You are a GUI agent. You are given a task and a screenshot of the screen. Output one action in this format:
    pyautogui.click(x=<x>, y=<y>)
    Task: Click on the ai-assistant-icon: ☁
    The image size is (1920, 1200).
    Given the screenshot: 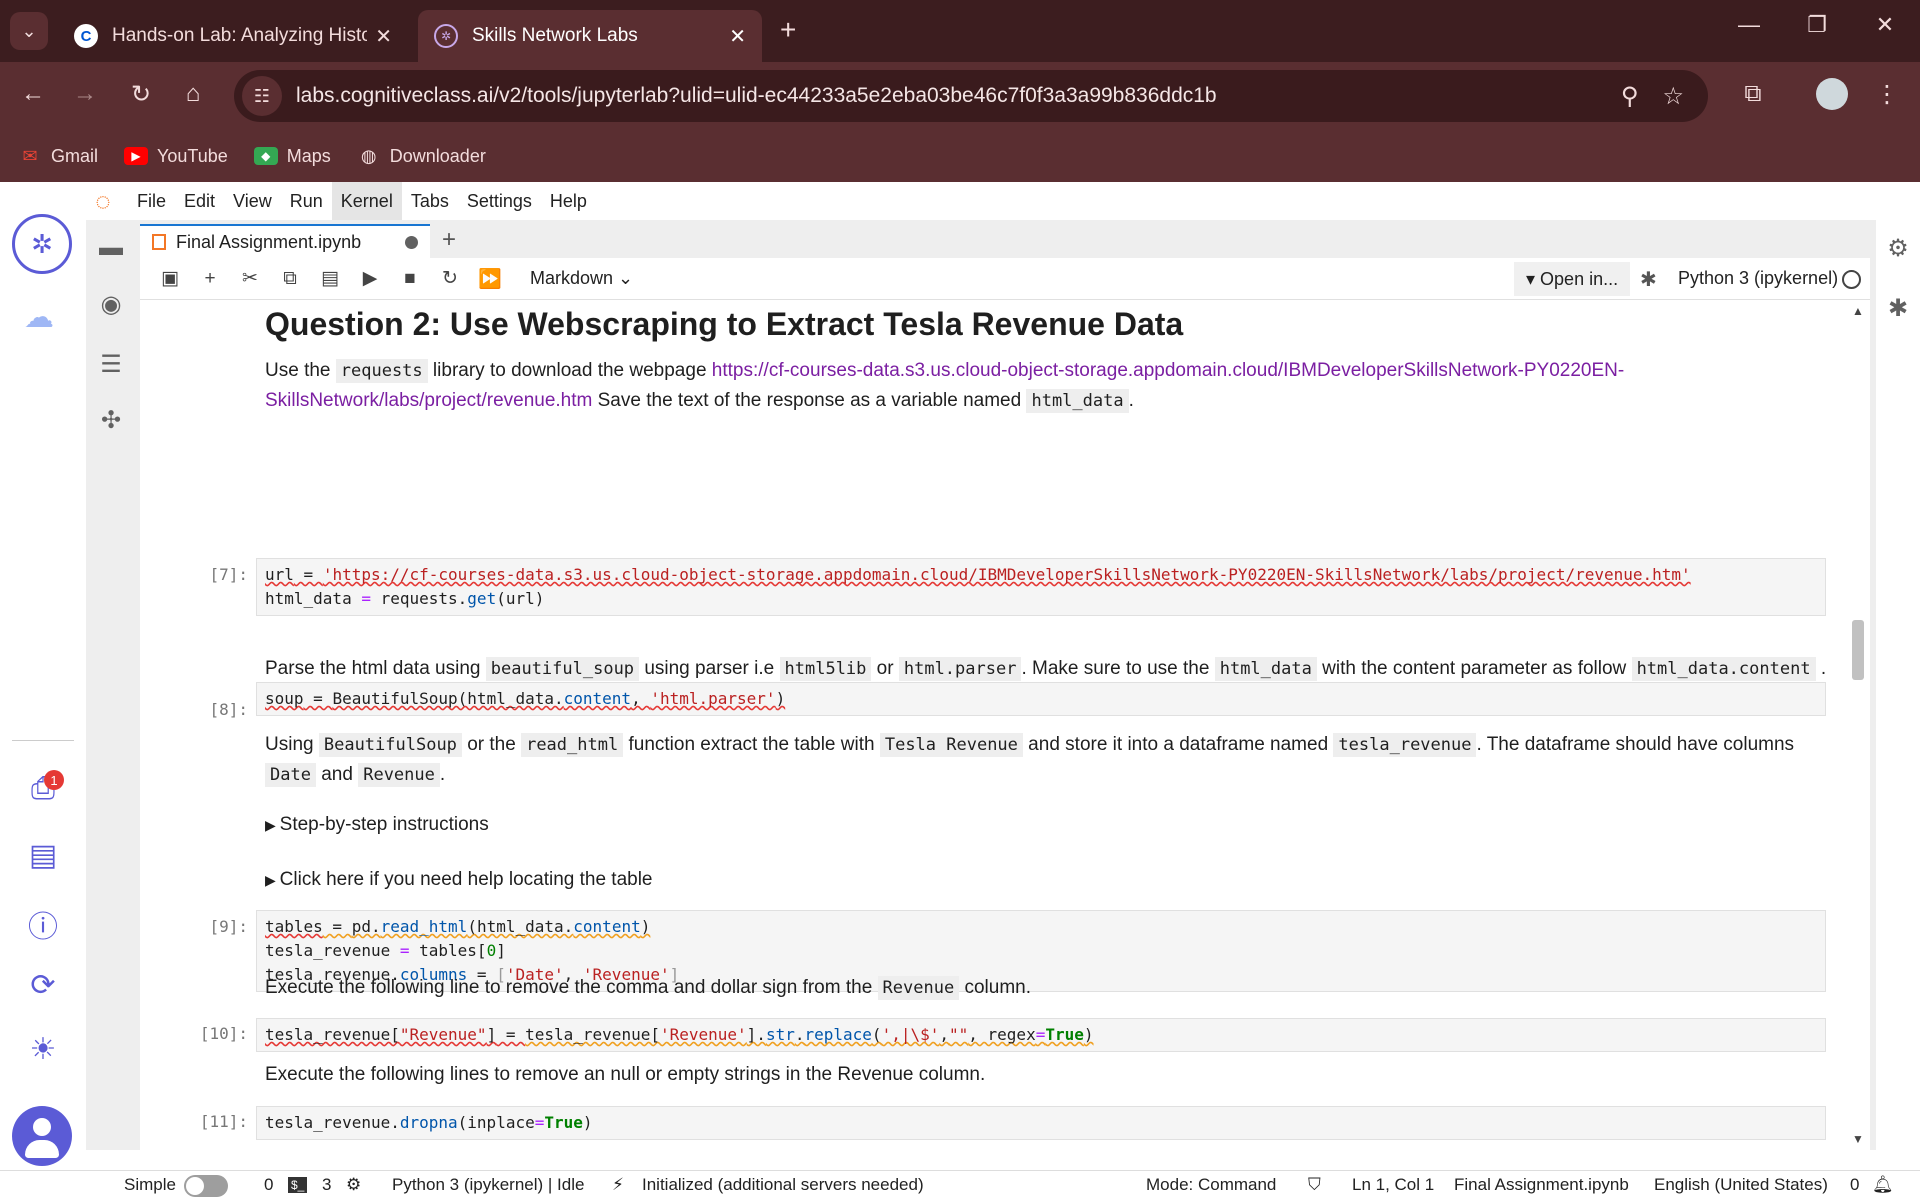 What is the action you would take?
    pyautogui.click(x=39, y=317)
    